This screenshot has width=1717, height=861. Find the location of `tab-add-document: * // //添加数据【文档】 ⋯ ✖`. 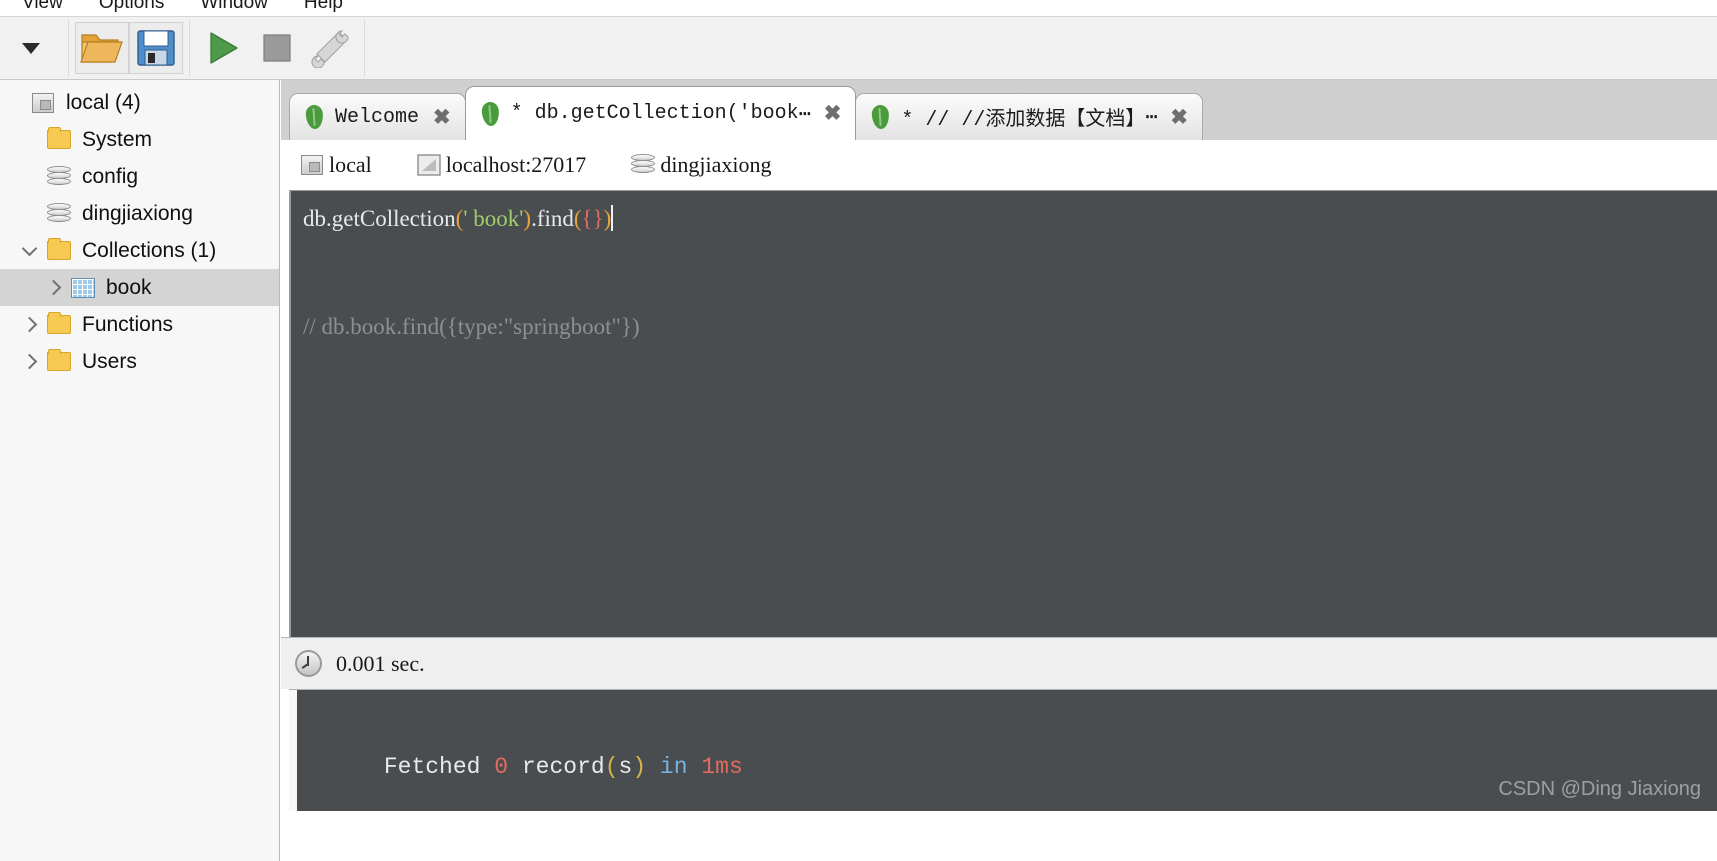

tab-add-document: * // //添加数据【文档】 ⋯ ✖ is located at coordinates (1029, 116).